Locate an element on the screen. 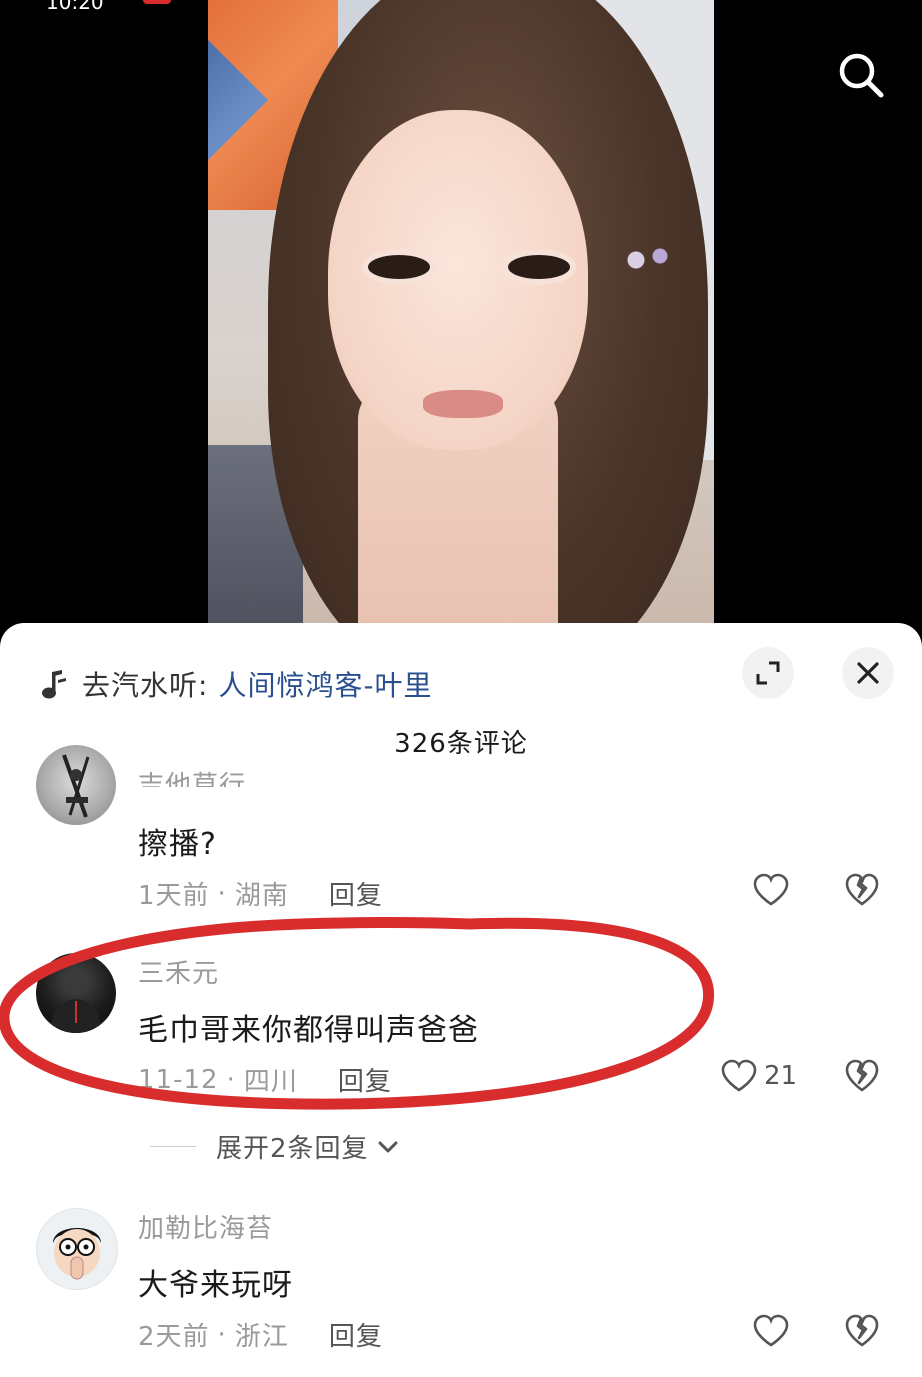 This screenshot has width=922, height=1377. close-icon is located at coordinates (868, 673).